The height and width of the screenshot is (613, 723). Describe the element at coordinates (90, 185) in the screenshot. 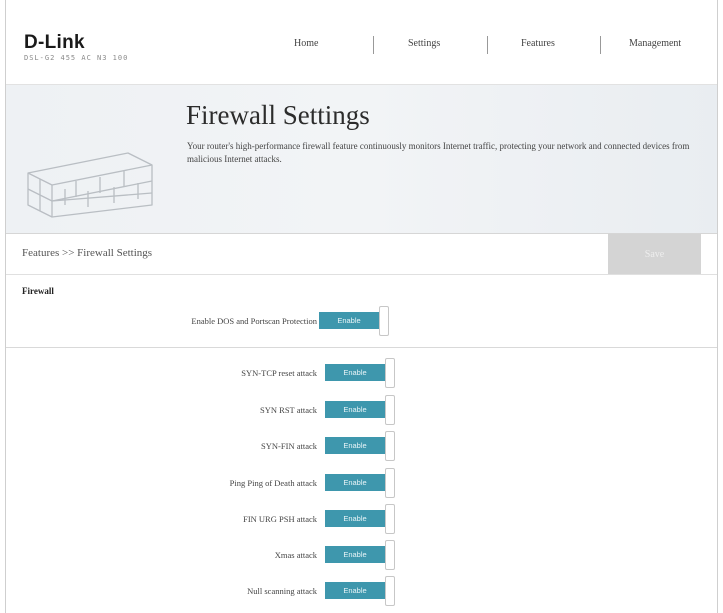

I see `firewall-brick-icon` at that location.